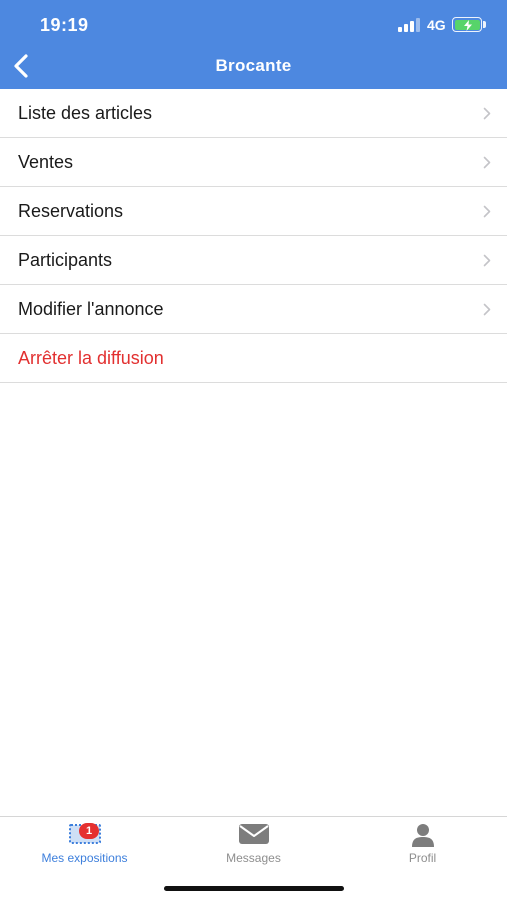 The width and height of the screenshot is (507, 900). I want to click on menu-item-liste-articles: Liste des articles, so click(253, 113).